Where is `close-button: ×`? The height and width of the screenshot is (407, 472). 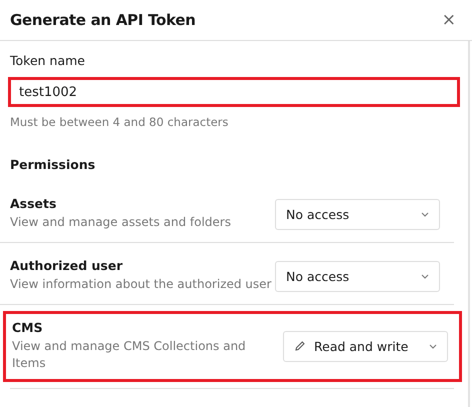
close-button: × is located at coordinates (449, 20).